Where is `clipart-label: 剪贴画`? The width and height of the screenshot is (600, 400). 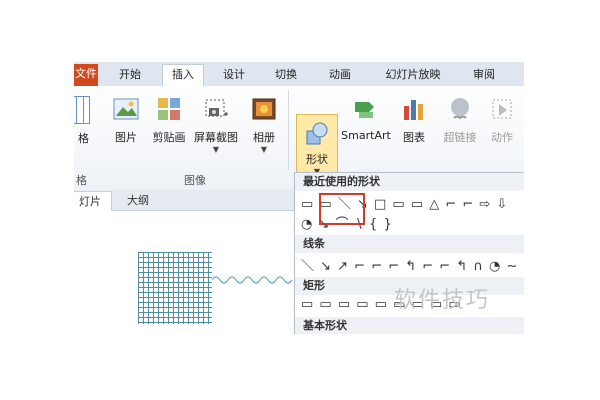 clipart-label: 剪贴画 is located at coordinates (169, 137).